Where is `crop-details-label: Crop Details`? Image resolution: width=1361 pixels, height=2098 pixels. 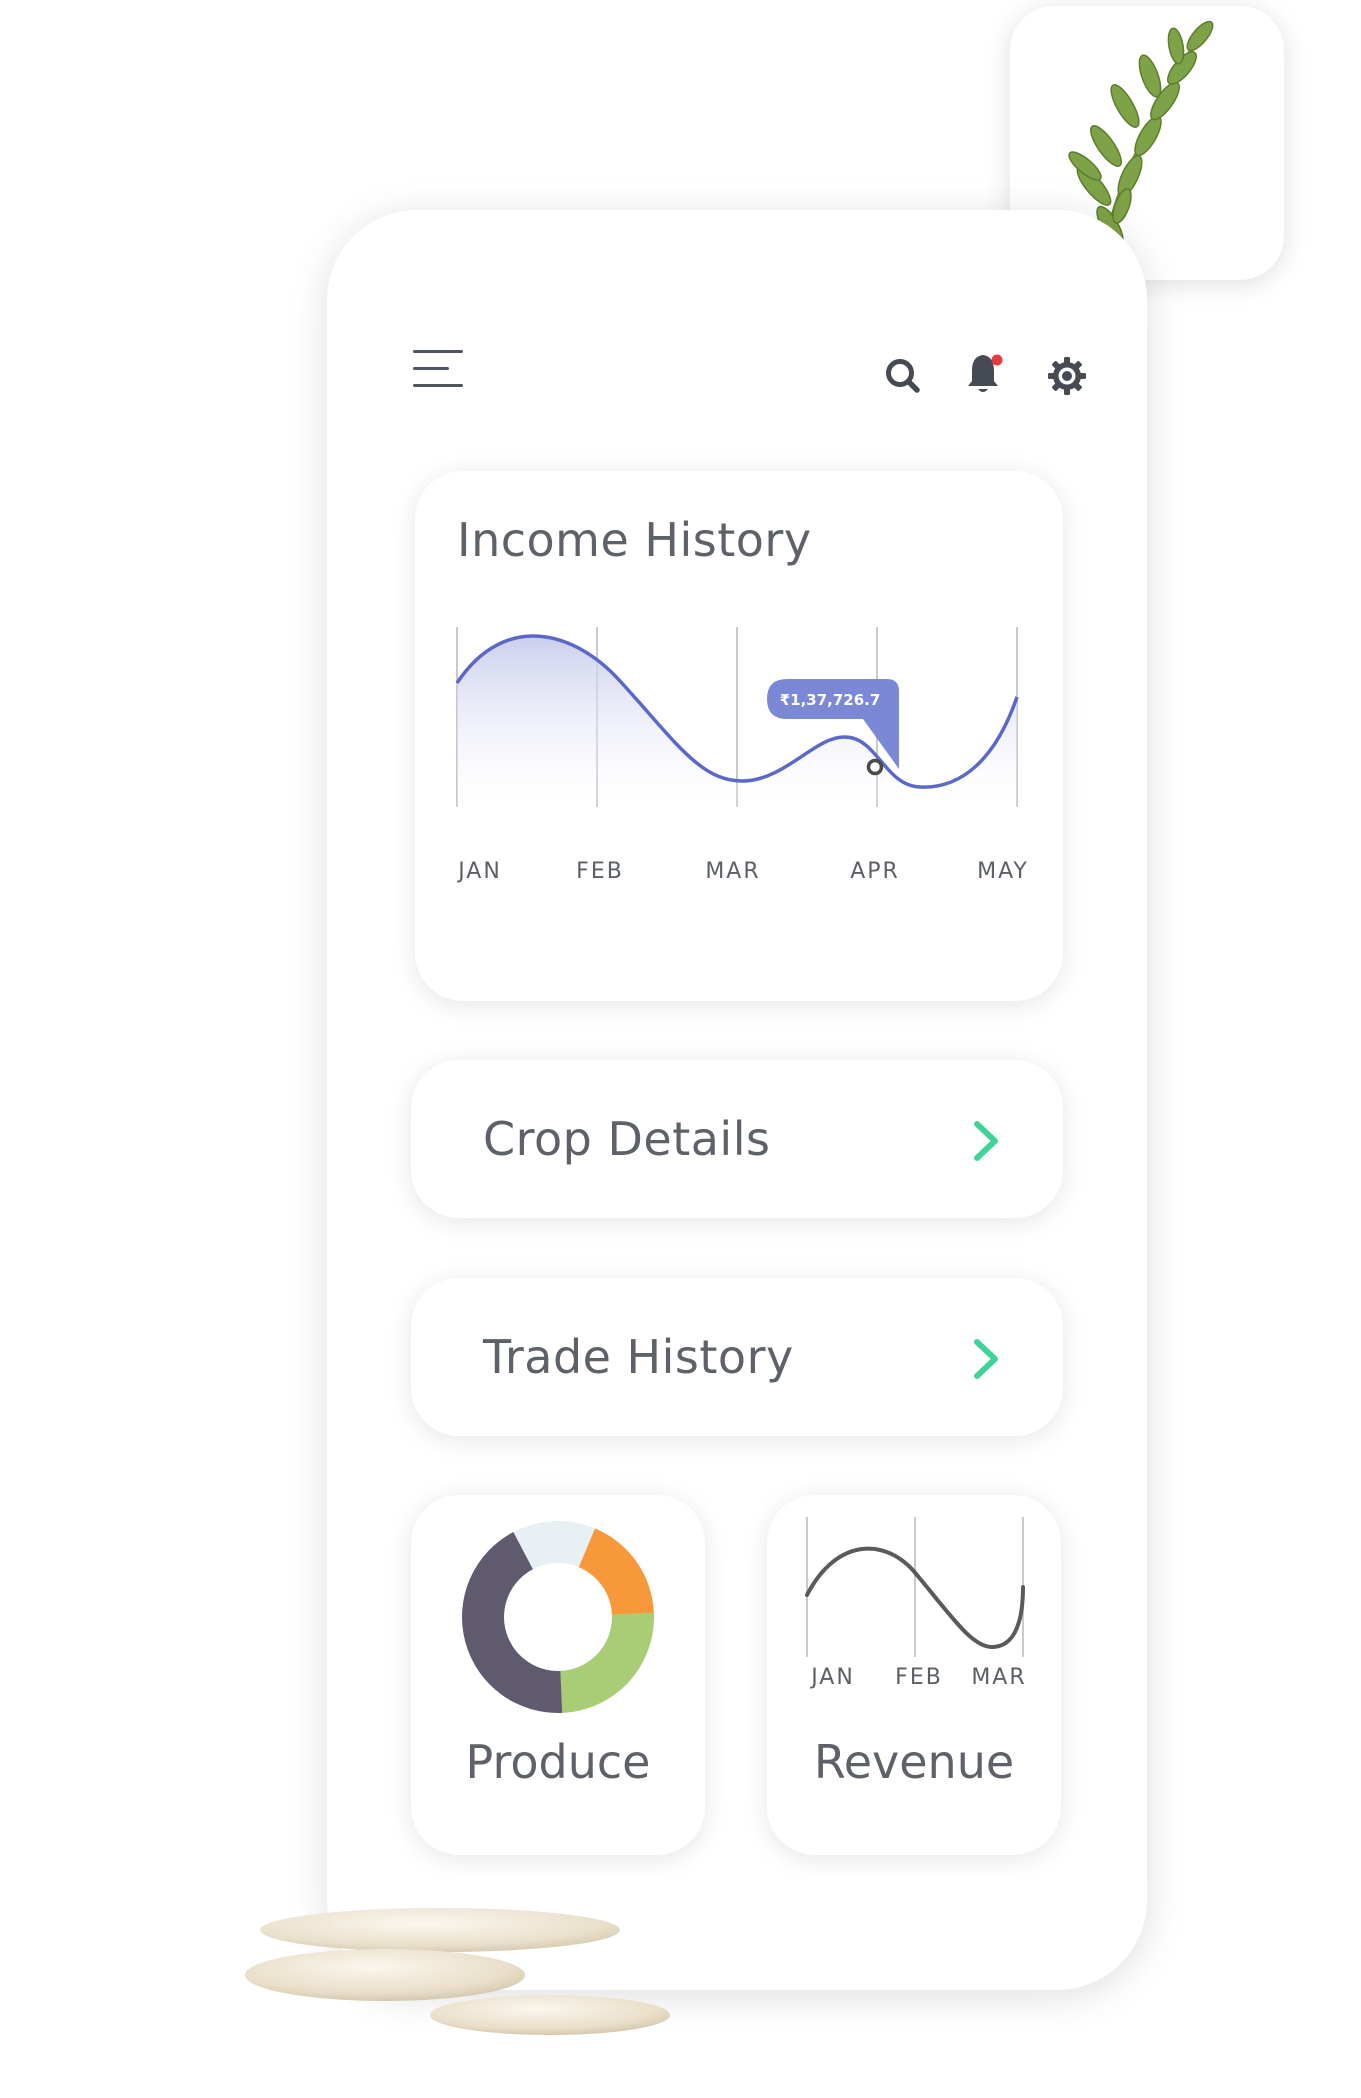
crop-details-label: Crop Details is located at coordinates (627, 1139).